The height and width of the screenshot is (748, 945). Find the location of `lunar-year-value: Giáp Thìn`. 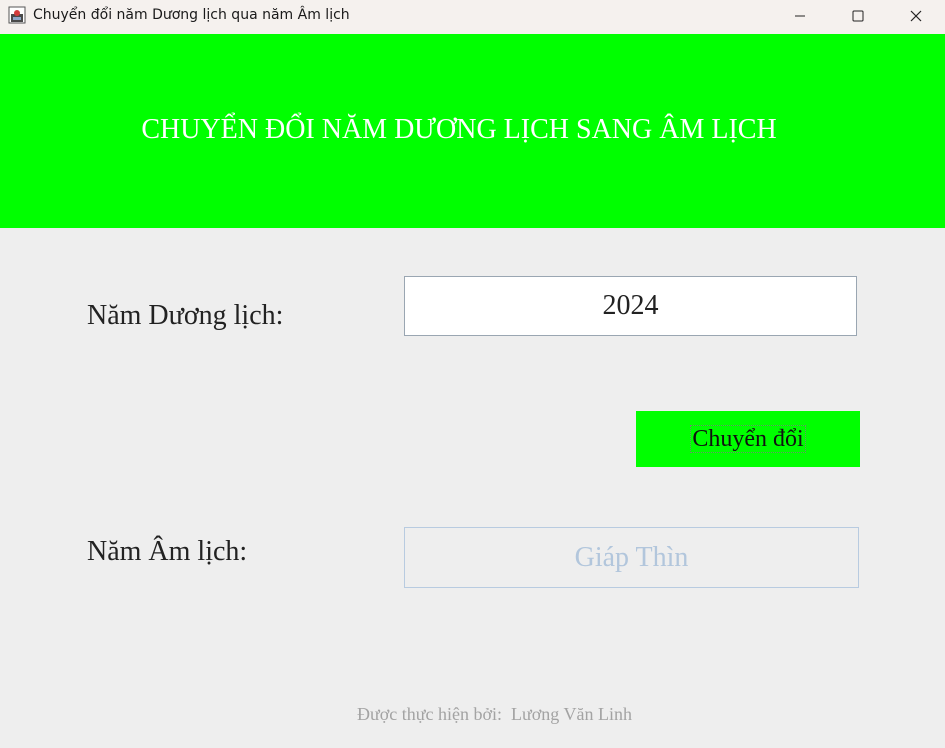

lunar-year-value: Giáp Thìn is located at coordinates (631, 557).